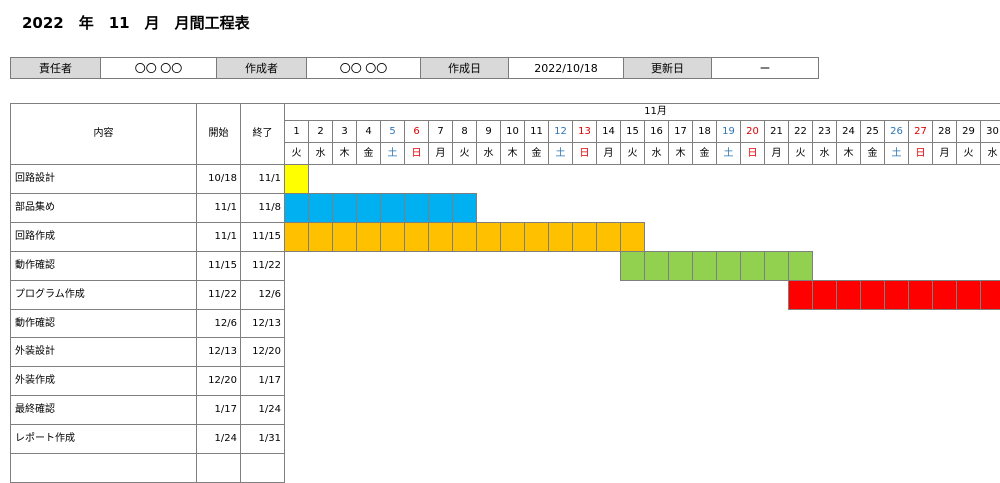  I want to click on day-number: 20, so click(753, 132).